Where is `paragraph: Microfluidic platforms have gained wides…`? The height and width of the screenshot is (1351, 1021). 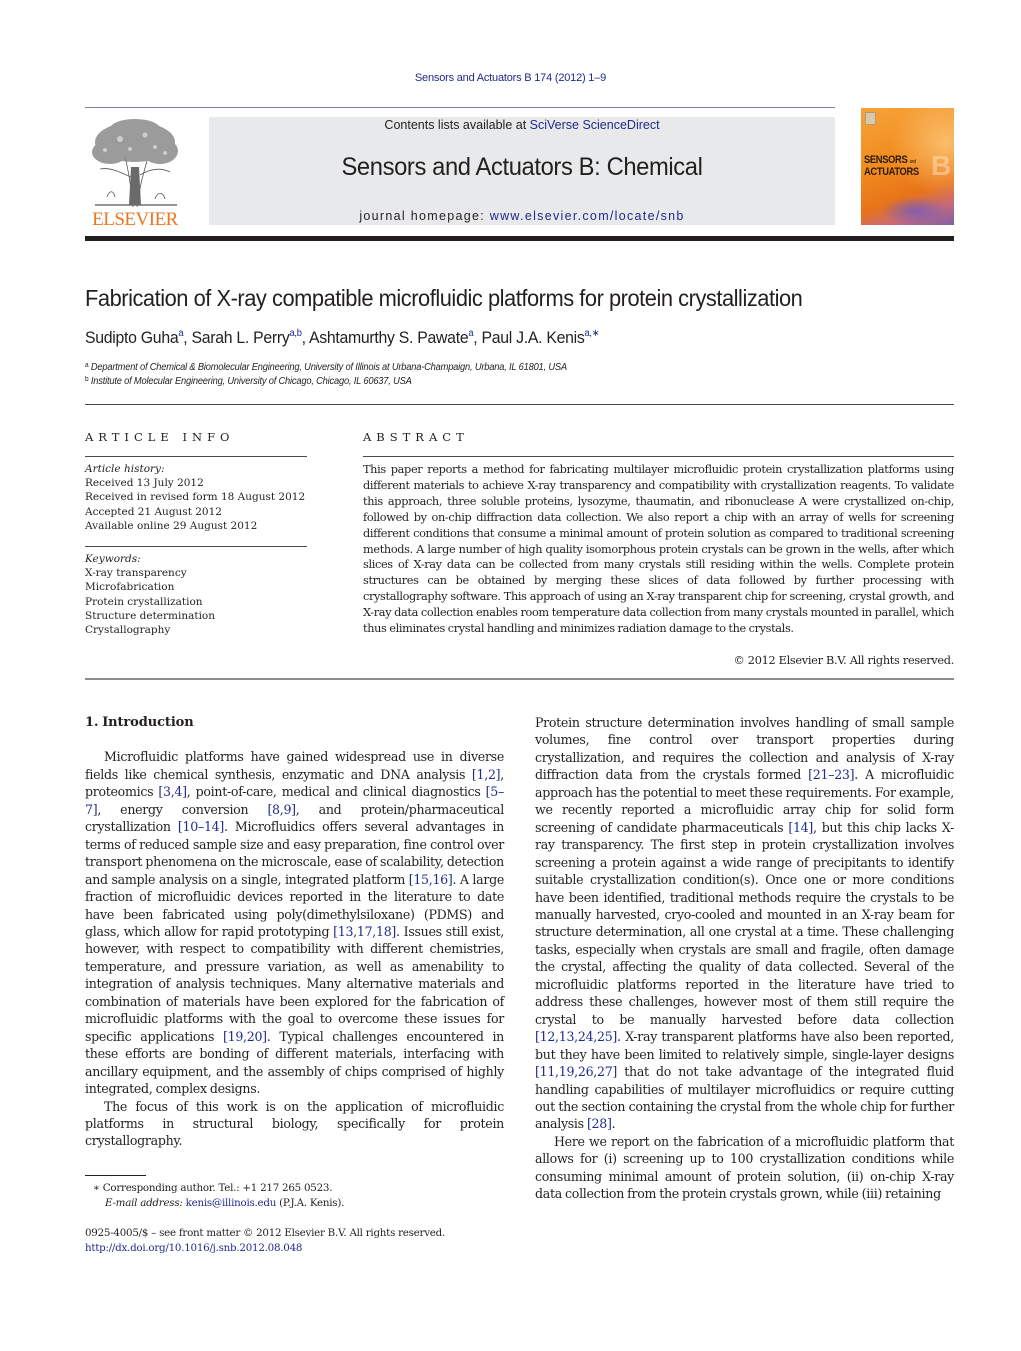
paragraph: Microfluidic platforms have gained wides… is located at coordinates (295, 923).